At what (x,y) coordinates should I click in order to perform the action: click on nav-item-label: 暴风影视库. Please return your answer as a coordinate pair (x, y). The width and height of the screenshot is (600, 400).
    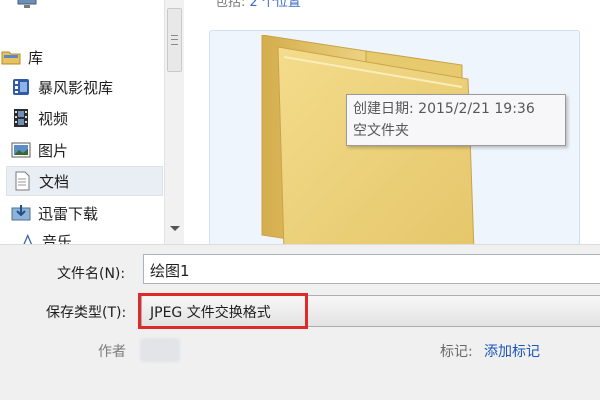
    Looking at the image, I should click on (76, 87).